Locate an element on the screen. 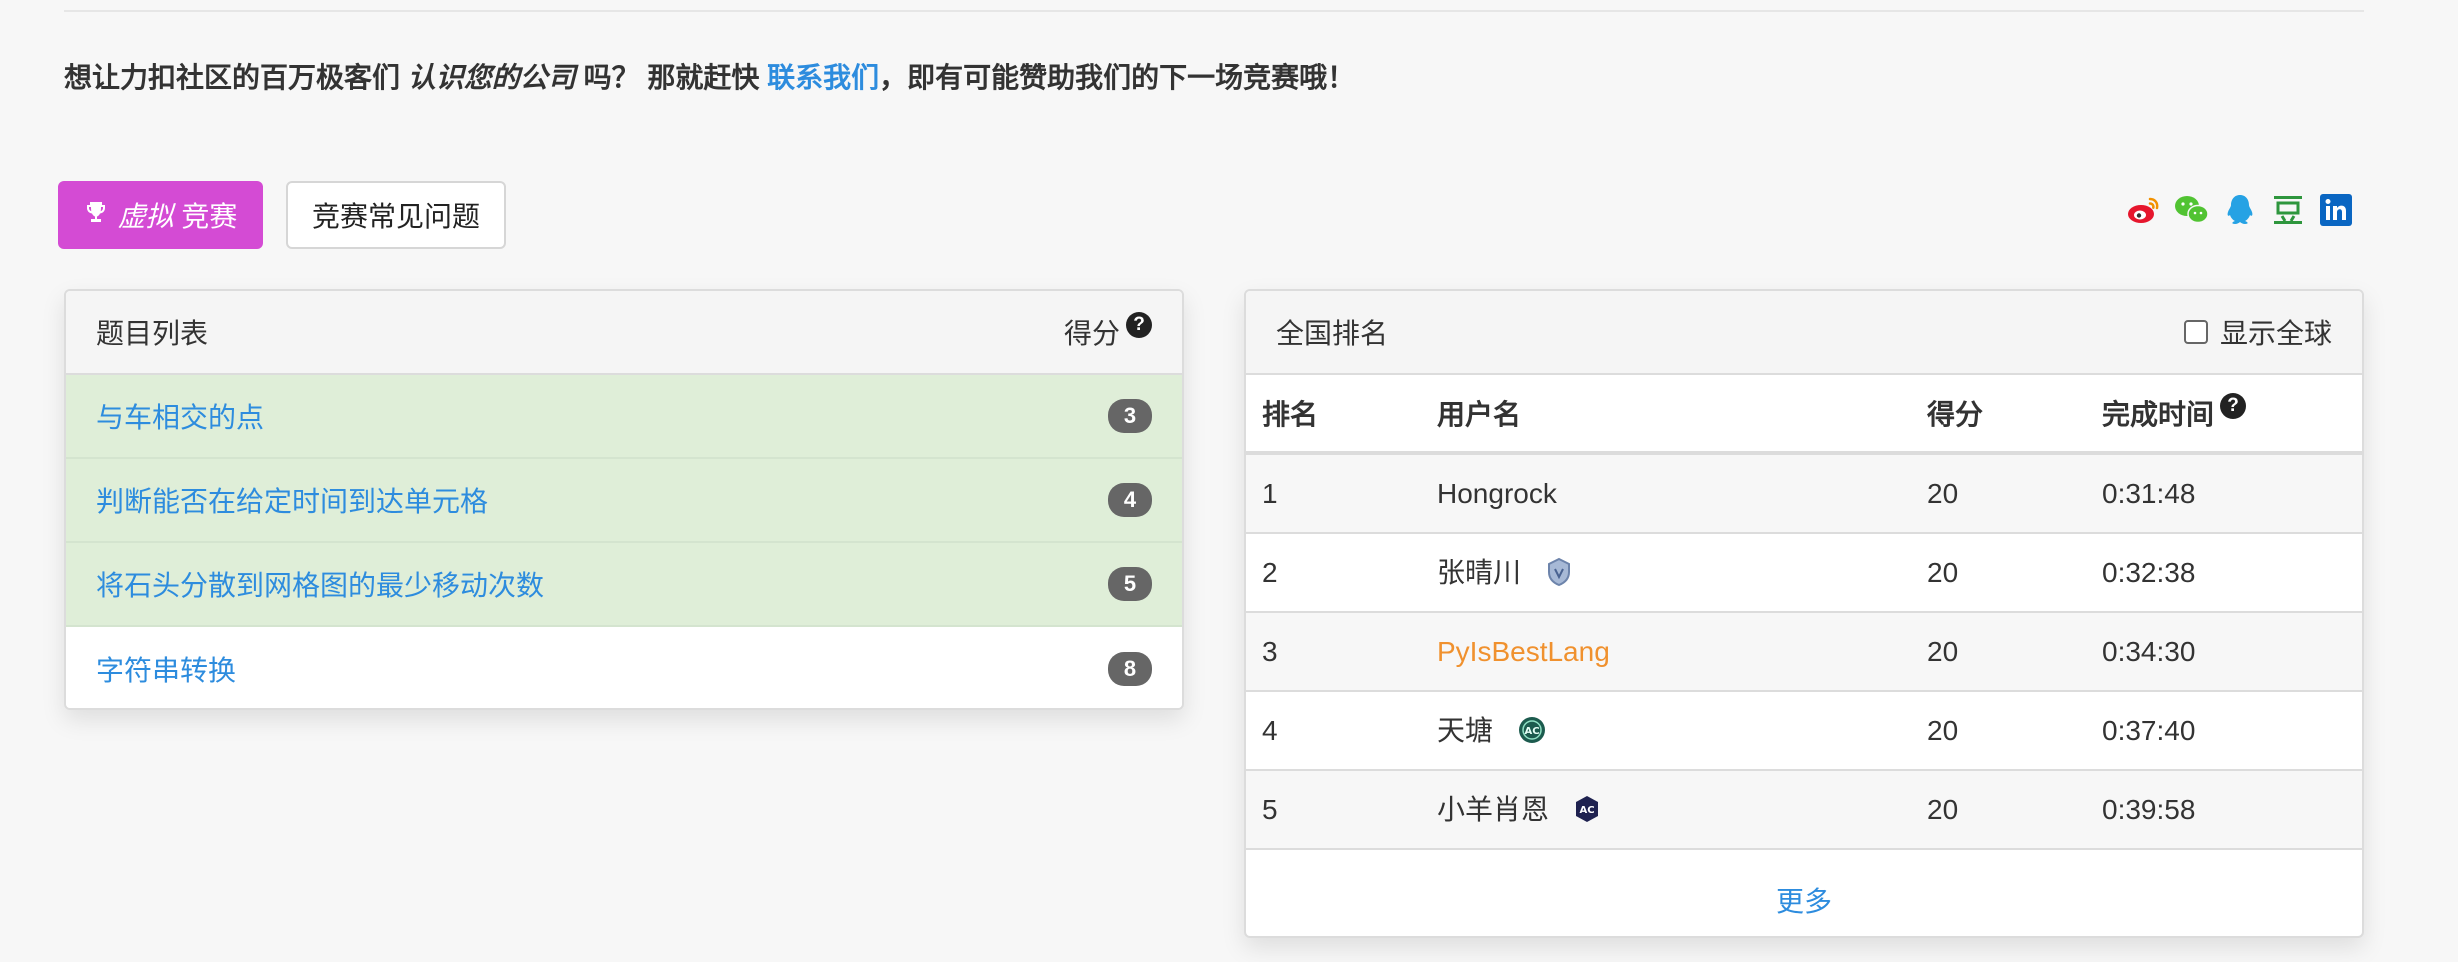 The height and width of the screenshot is (962, 2458). username-link: Hongrock is located at coordinates (1497, 493).